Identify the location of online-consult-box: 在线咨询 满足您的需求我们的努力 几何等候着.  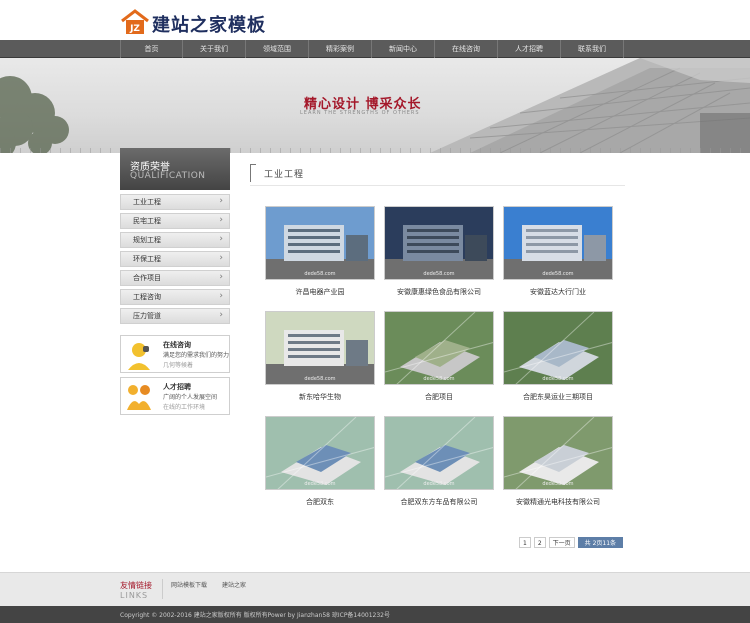
(175, 354).